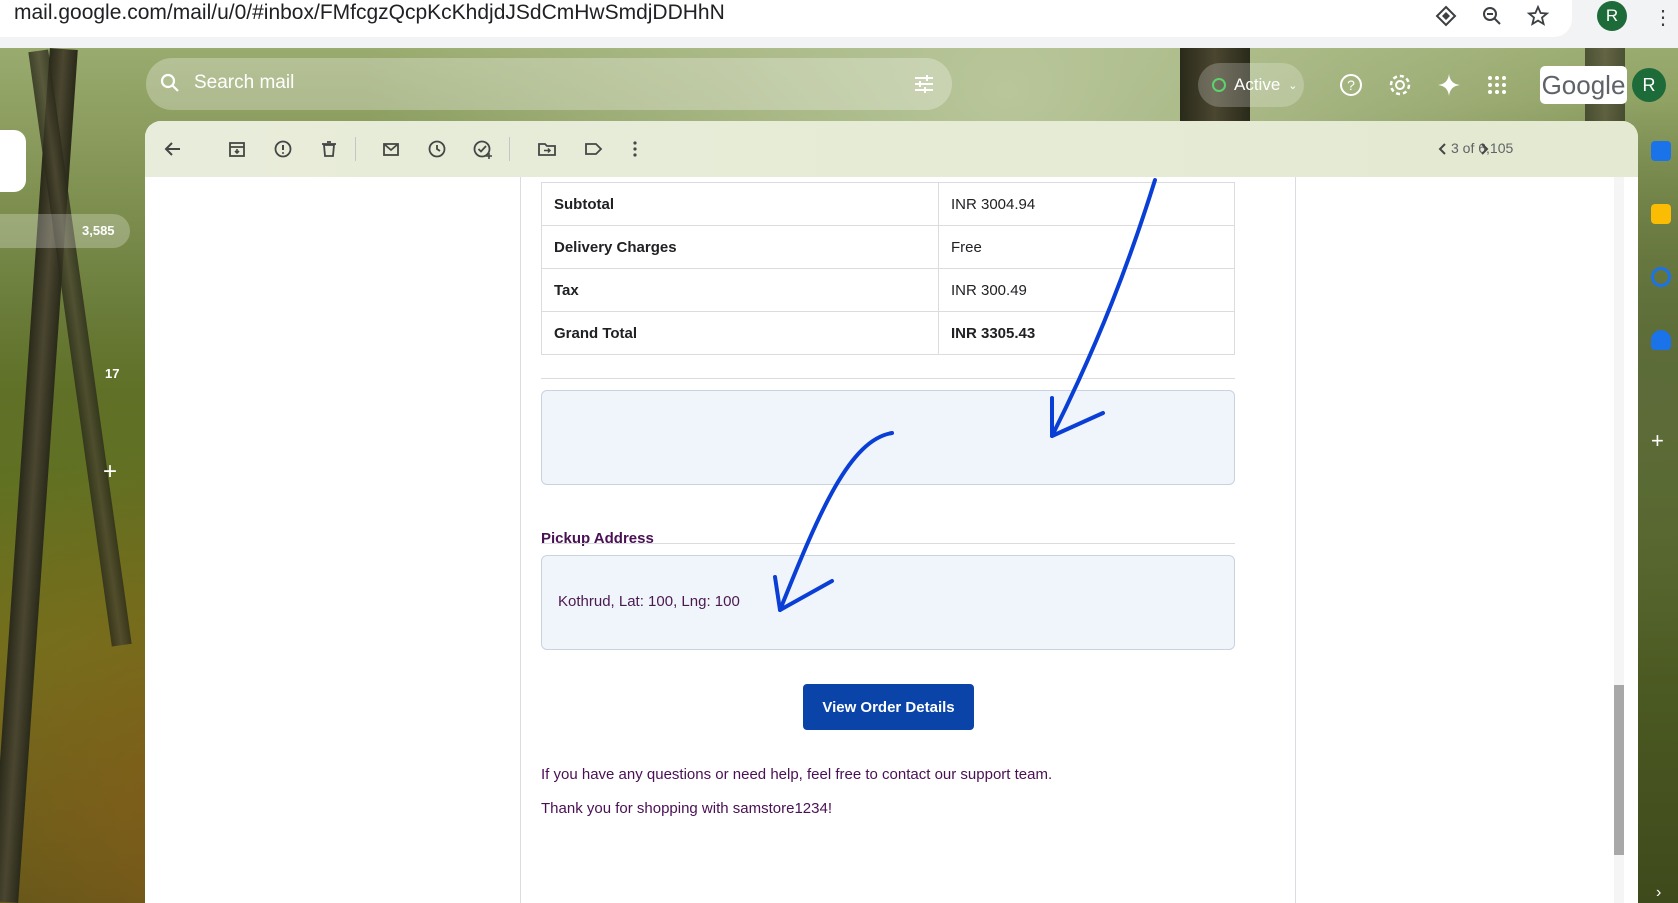  What do you see at coordinates (740, 204) in the screenshot?
I see `totals-label: Subtotal` at bounding box center [740, 204].